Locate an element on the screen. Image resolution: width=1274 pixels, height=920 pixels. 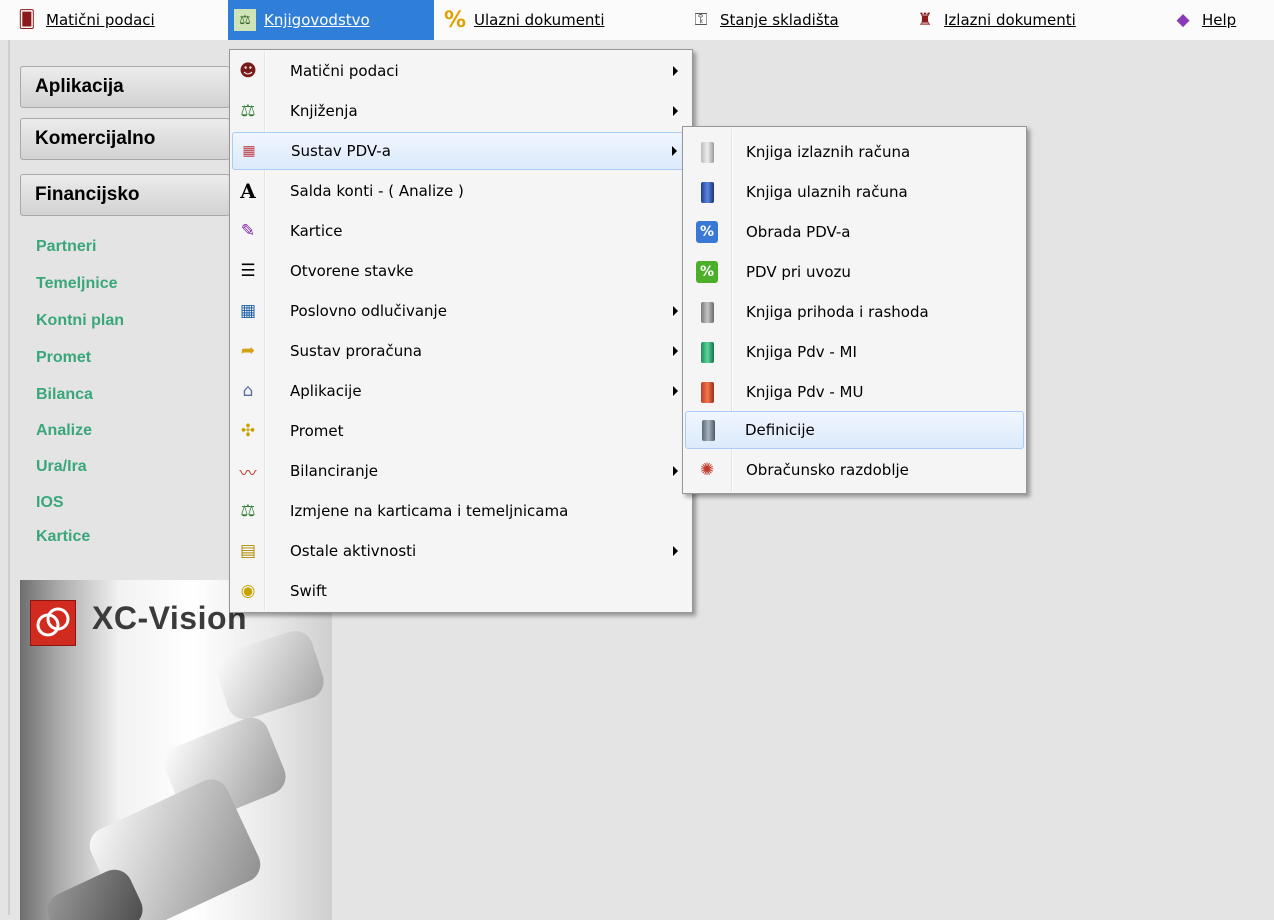
grid-icon: ▦ is located at coordinates (249, 151).